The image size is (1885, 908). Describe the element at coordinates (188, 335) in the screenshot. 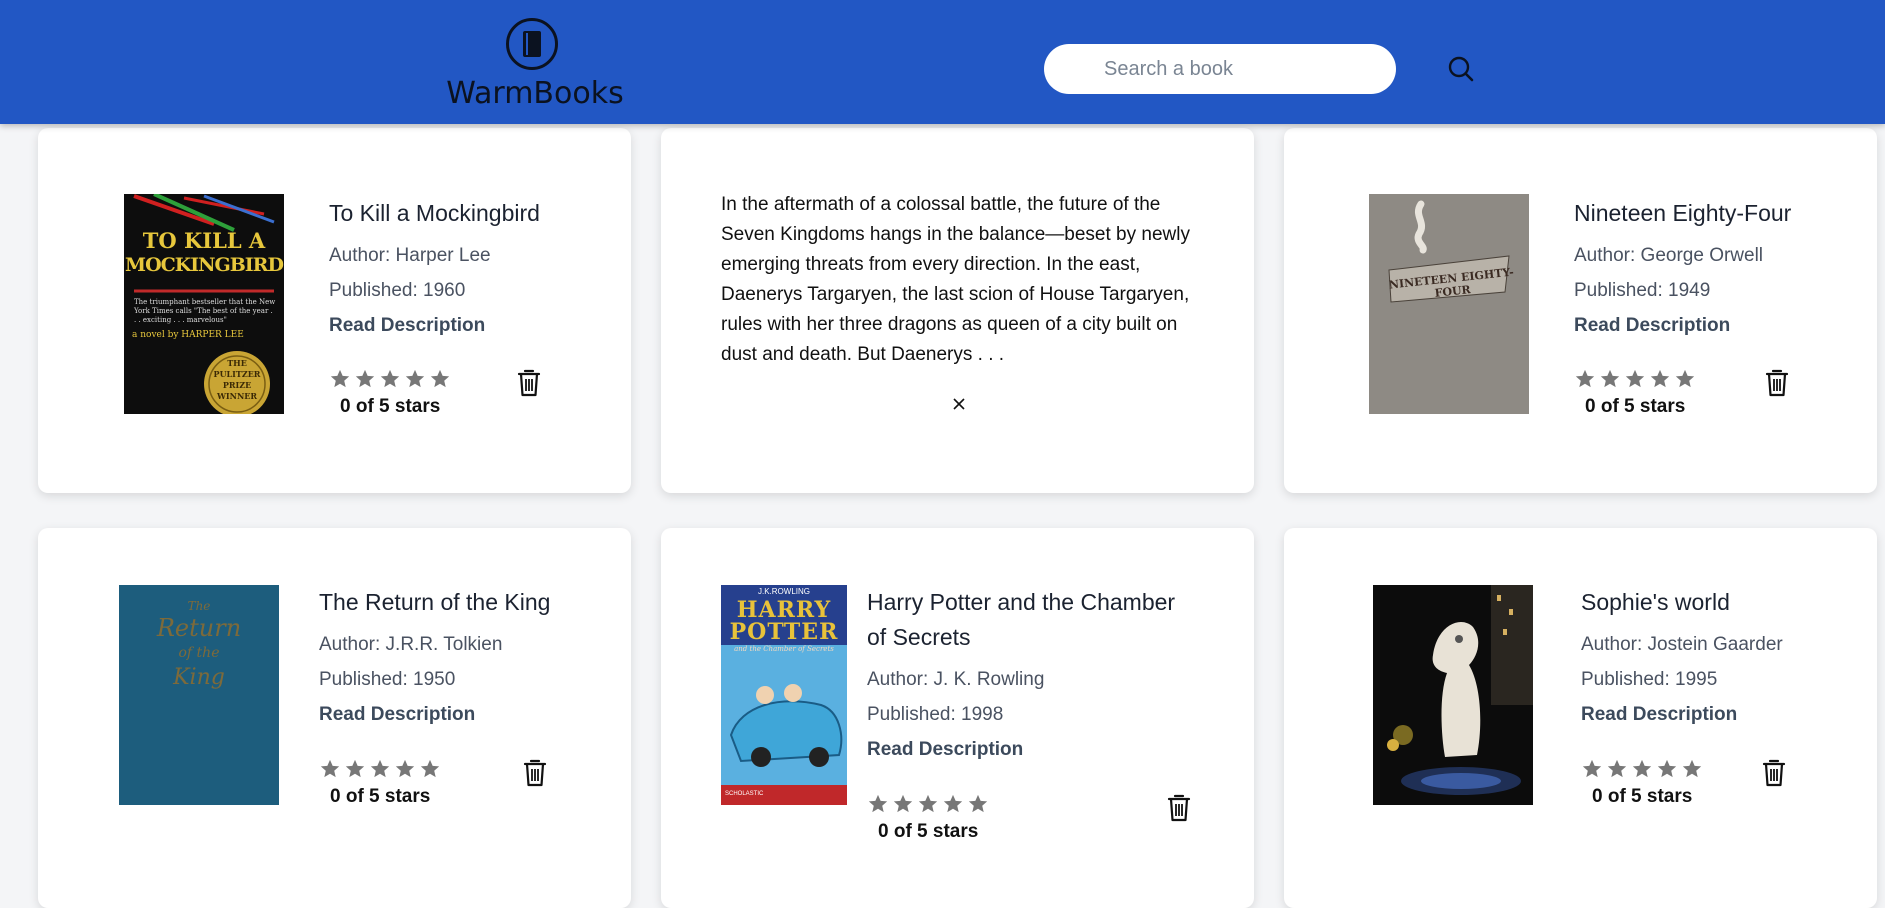

I see `cover-byline: a novel by HARPER LEE` at that location.